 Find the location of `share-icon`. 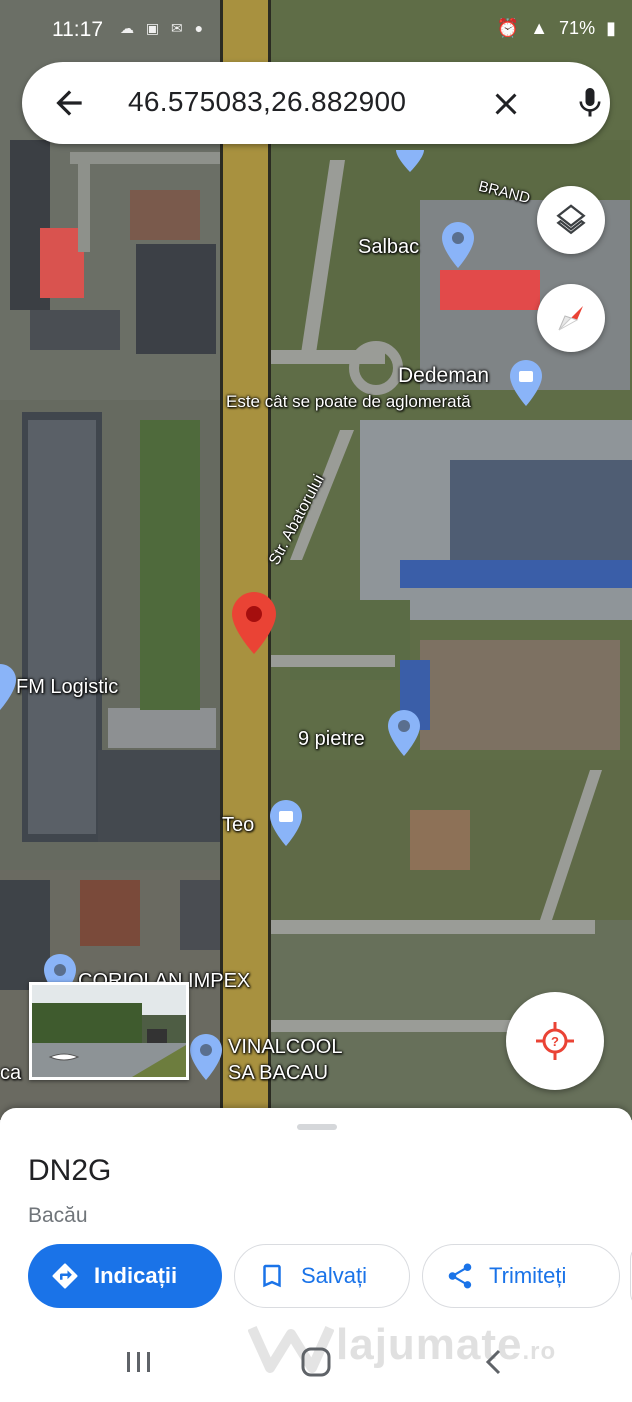

share-icon is located at coordinates (460, 1276).